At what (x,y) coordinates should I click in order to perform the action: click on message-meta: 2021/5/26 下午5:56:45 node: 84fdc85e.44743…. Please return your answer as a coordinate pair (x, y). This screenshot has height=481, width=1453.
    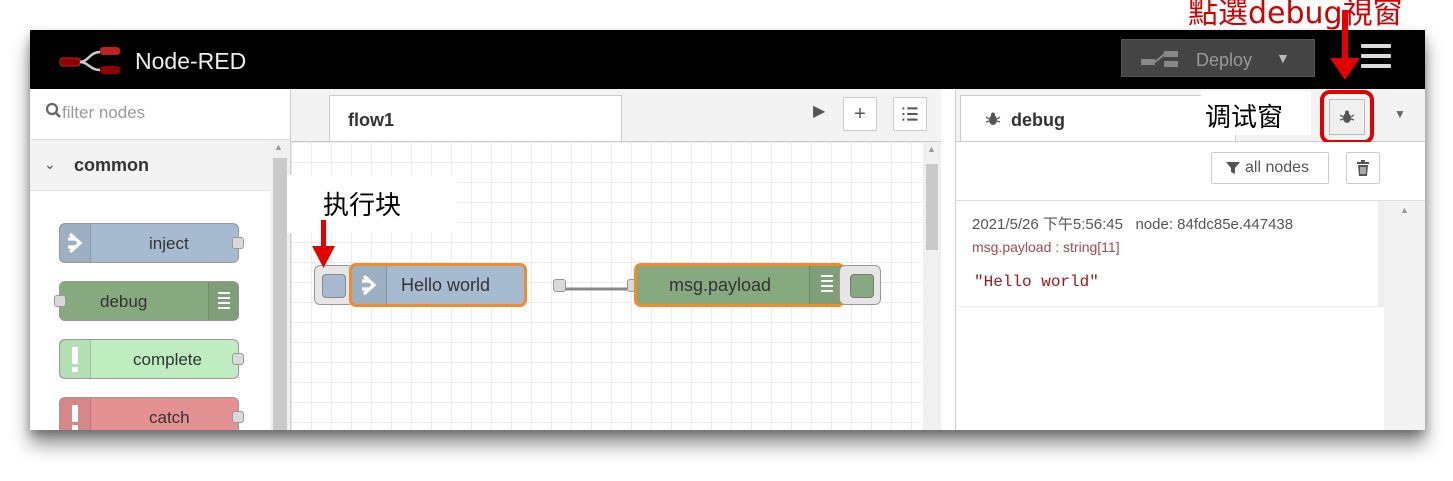
    Looking at the image, I should click on (1132, 223).